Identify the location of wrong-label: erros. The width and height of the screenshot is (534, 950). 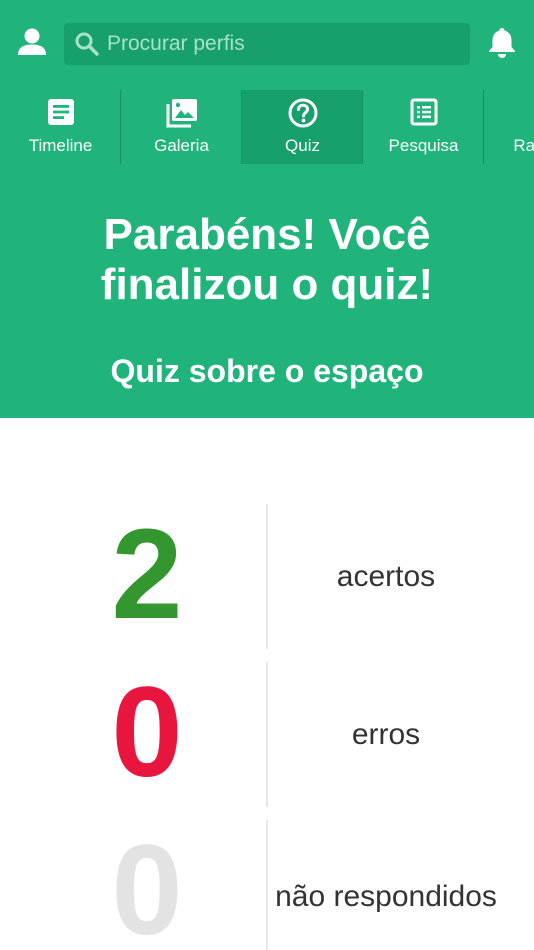
(386, 734).